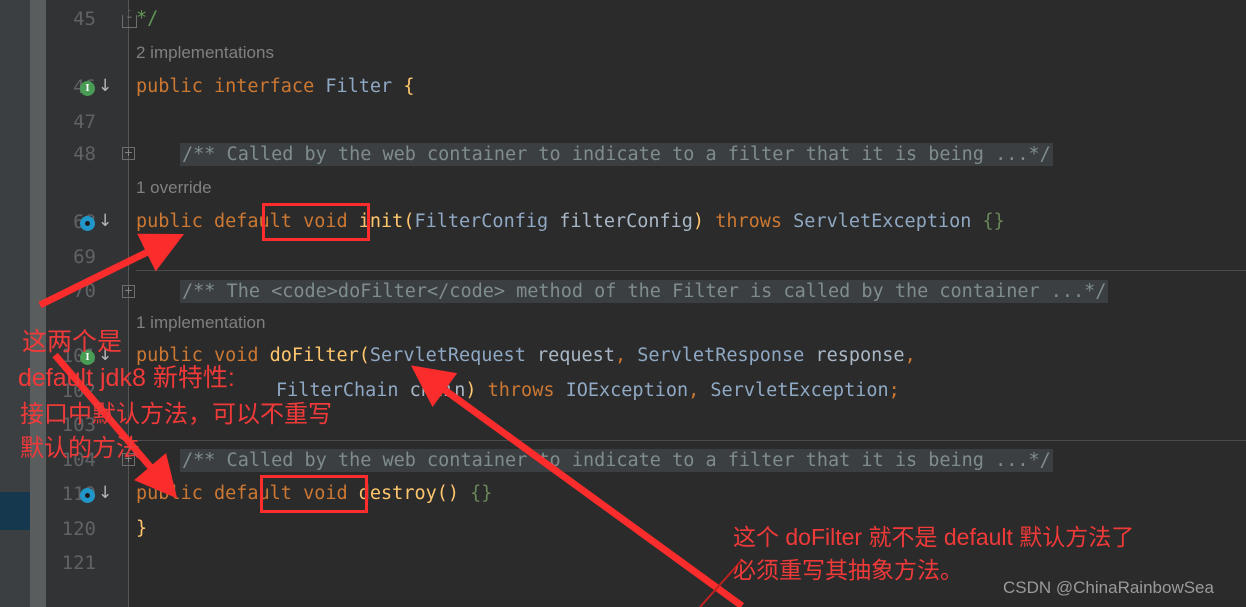  What do you see at coordinates (698, 221) in the screenshot?
I see `paren-close-68: )` at bounding box center [698, 221].